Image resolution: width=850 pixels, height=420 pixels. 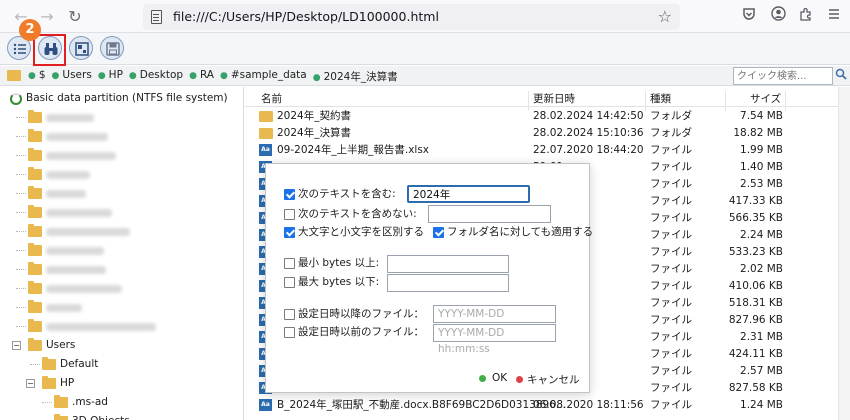 I want to click on breadcrumb-item: ● 2024年_決算書, so click(x=355, y=76).